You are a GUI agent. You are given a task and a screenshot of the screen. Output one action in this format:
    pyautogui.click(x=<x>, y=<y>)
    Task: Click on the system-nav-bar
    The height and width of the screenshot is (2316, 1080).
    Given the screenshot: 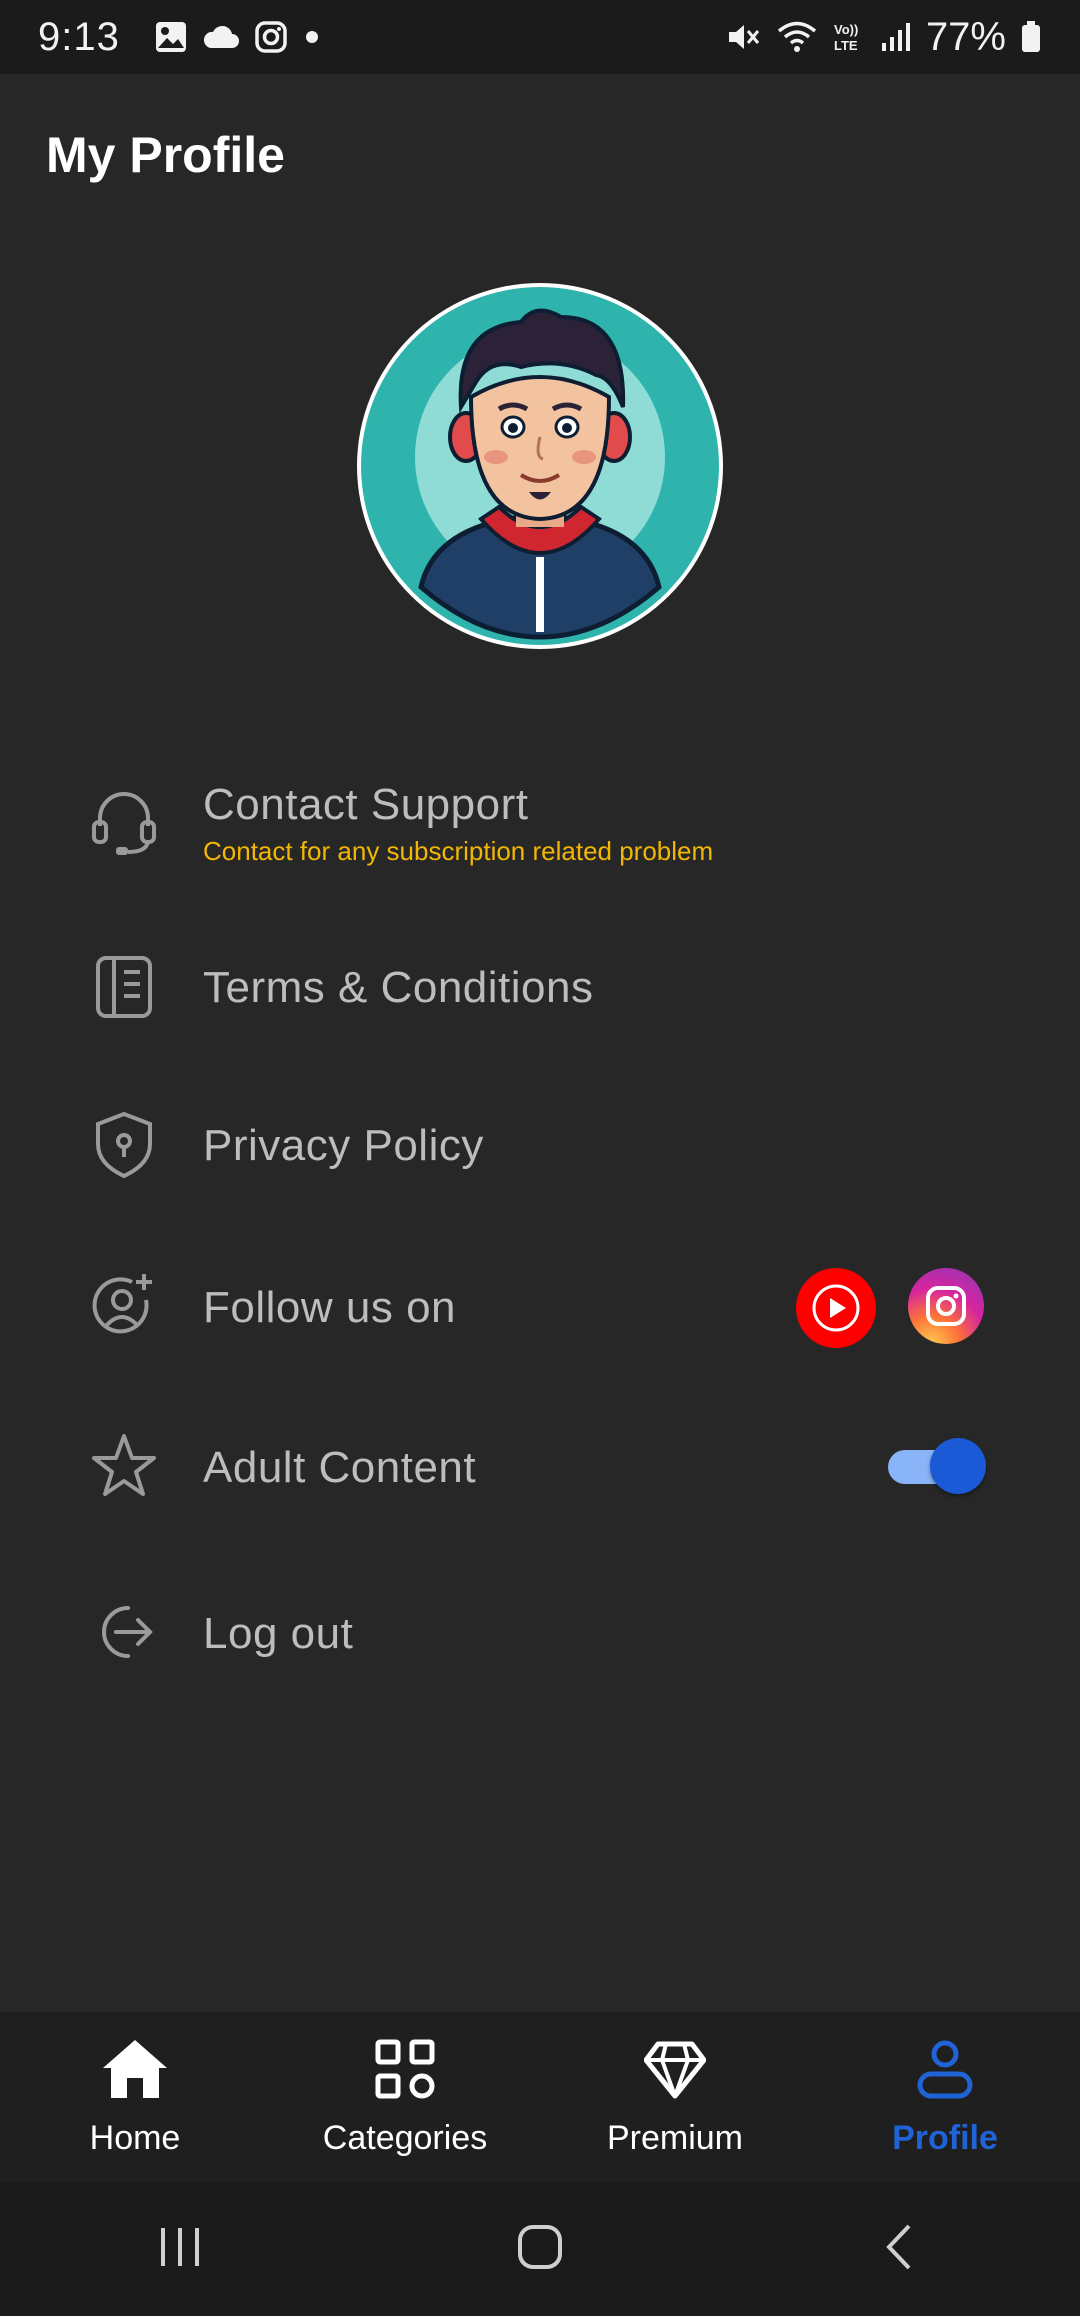 What is the action you would take?
    pyautogui.click(x=540, y=2249)
    